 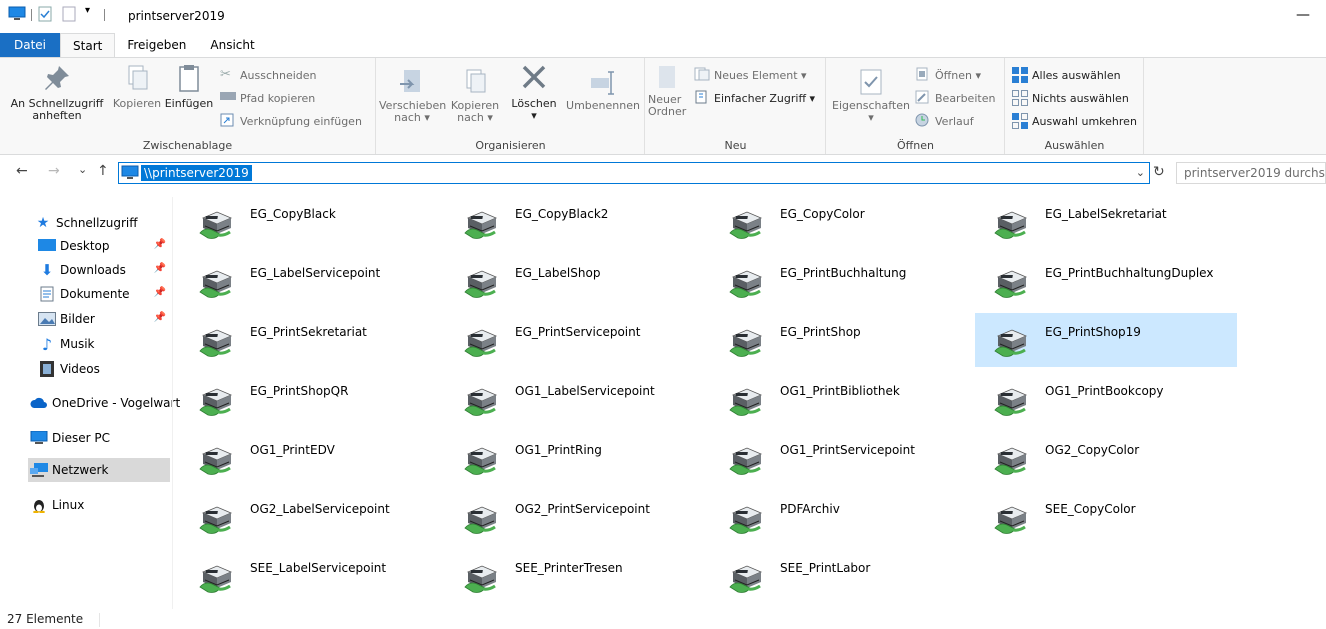 What do you see at coordinates (101, 438) in the screenshot?
I see `nav-this-pc: Dieser PC` at bounding box center [101, 438].